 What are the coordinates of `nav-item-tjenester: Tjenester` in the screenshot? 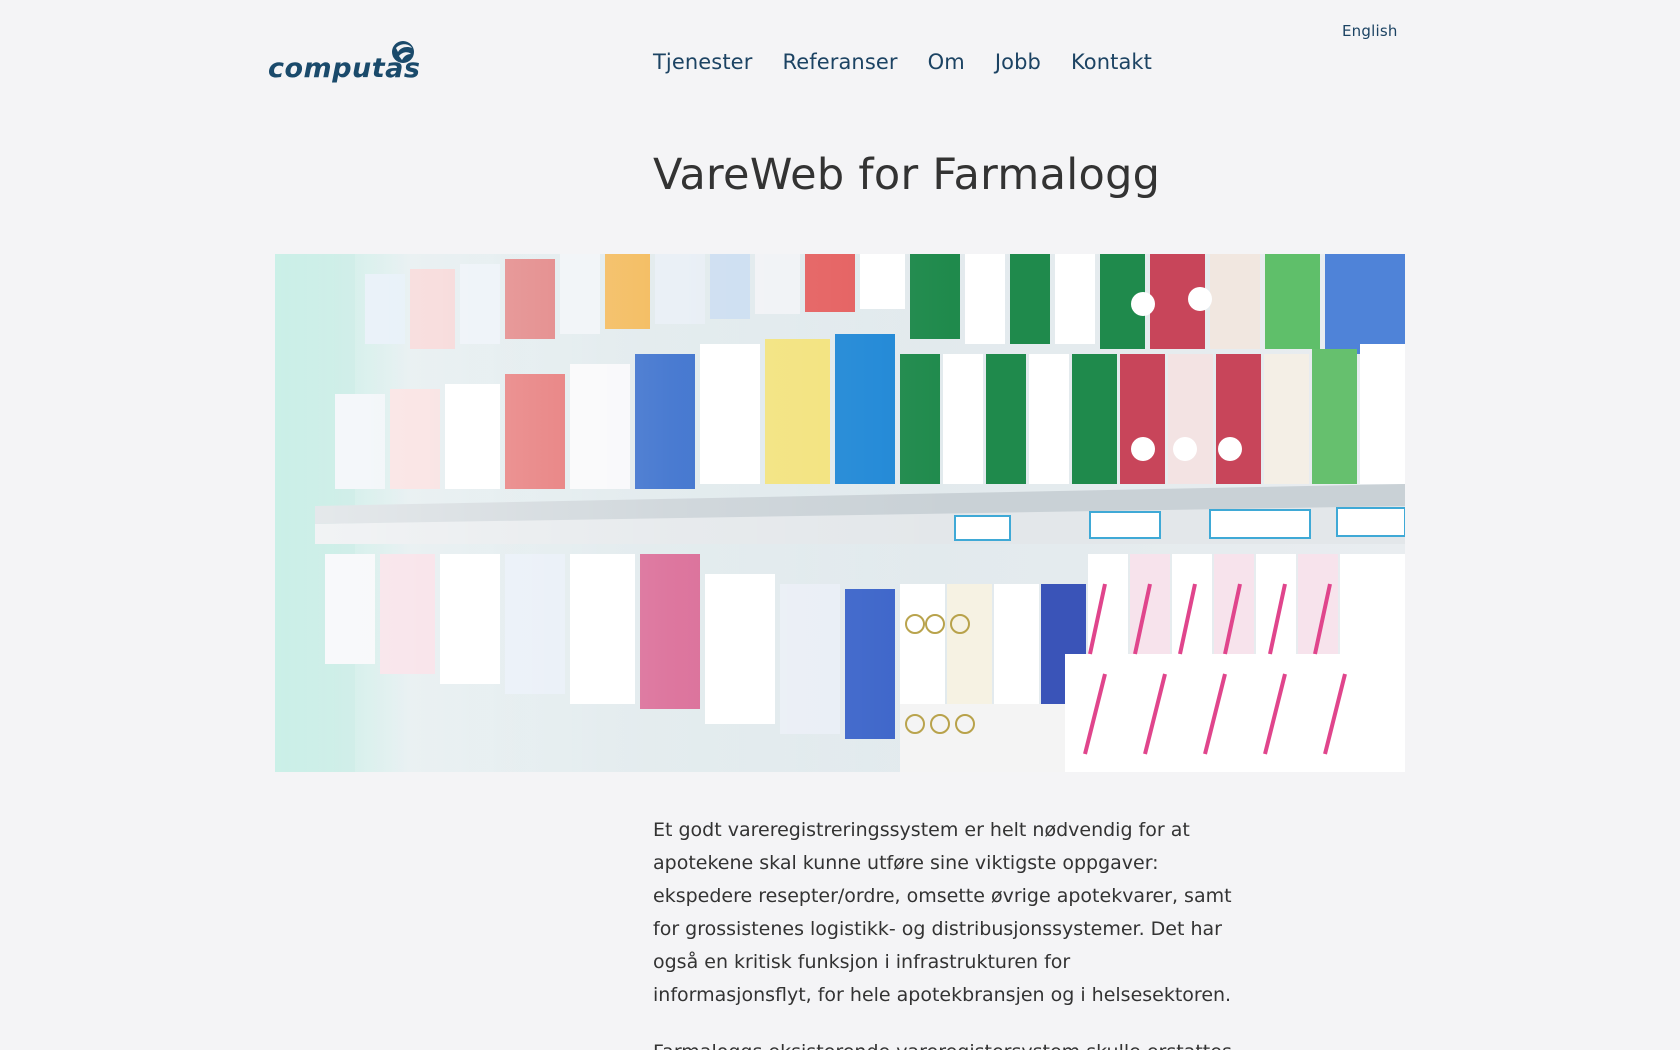 It's located at (702, 62).